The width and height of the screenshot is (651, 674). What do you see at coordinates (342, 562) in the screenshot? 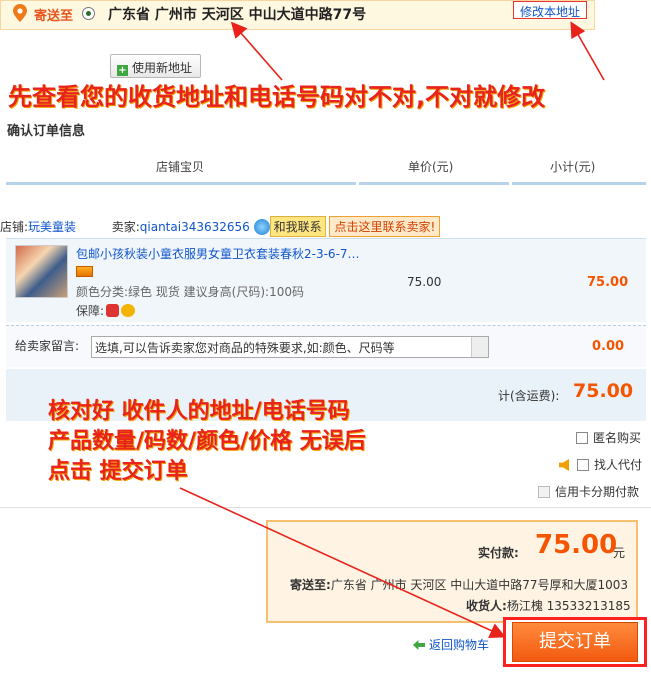
I see `arrow-to-submit` at bounding box center [342, 562].